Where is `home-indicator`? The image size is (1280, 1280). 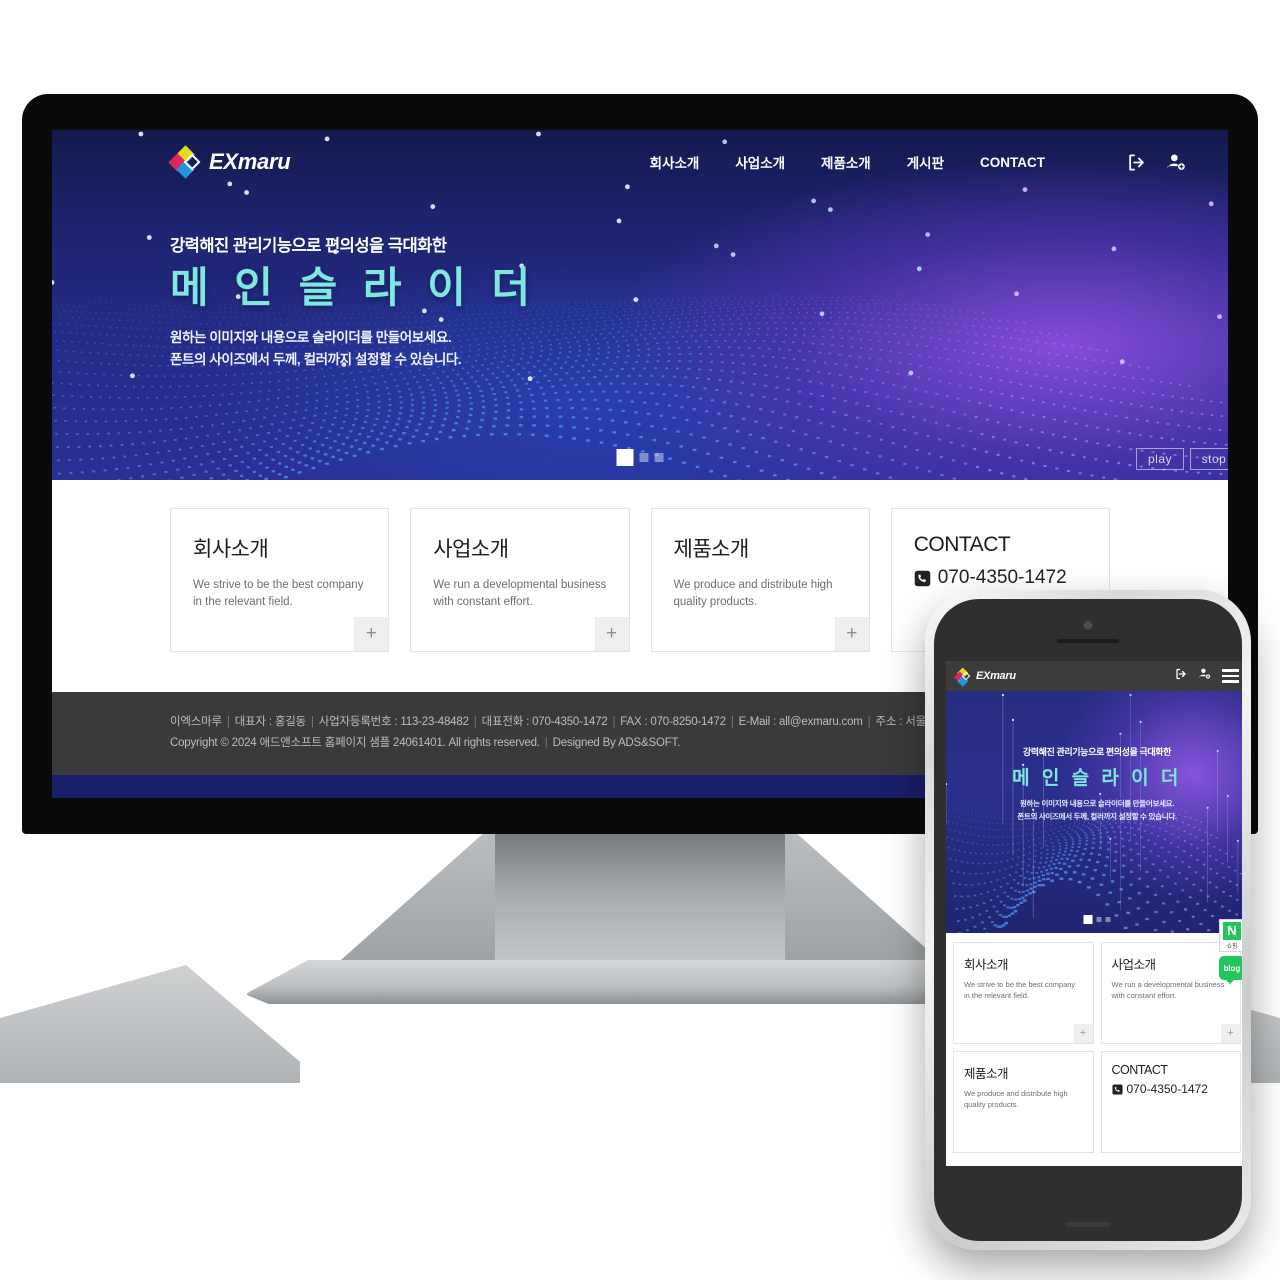
home-indicator is located at coordinates (1088, 1224).